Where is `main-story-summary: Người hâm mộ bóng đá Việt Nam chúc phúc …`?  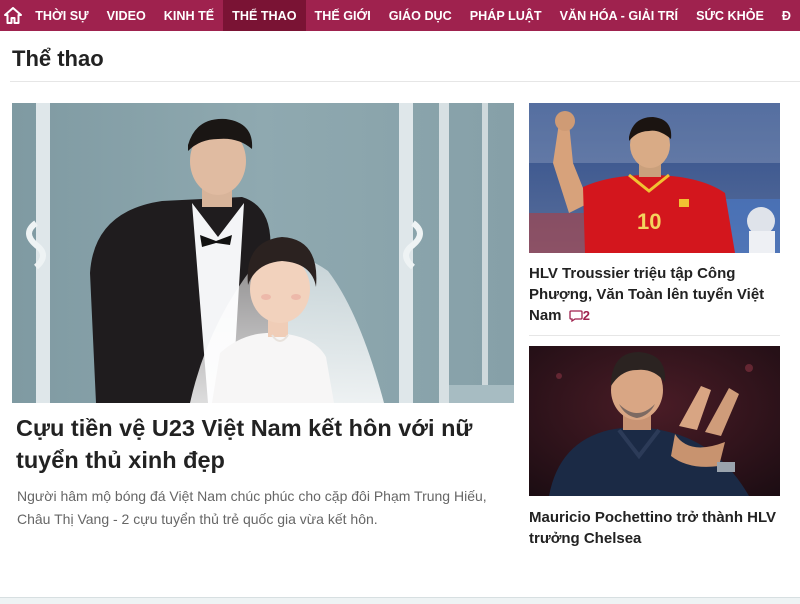
main-story-summary: Người hâm mộ bóng đá Việt Nam chúc phúc … is located at coordinates (252, 507).